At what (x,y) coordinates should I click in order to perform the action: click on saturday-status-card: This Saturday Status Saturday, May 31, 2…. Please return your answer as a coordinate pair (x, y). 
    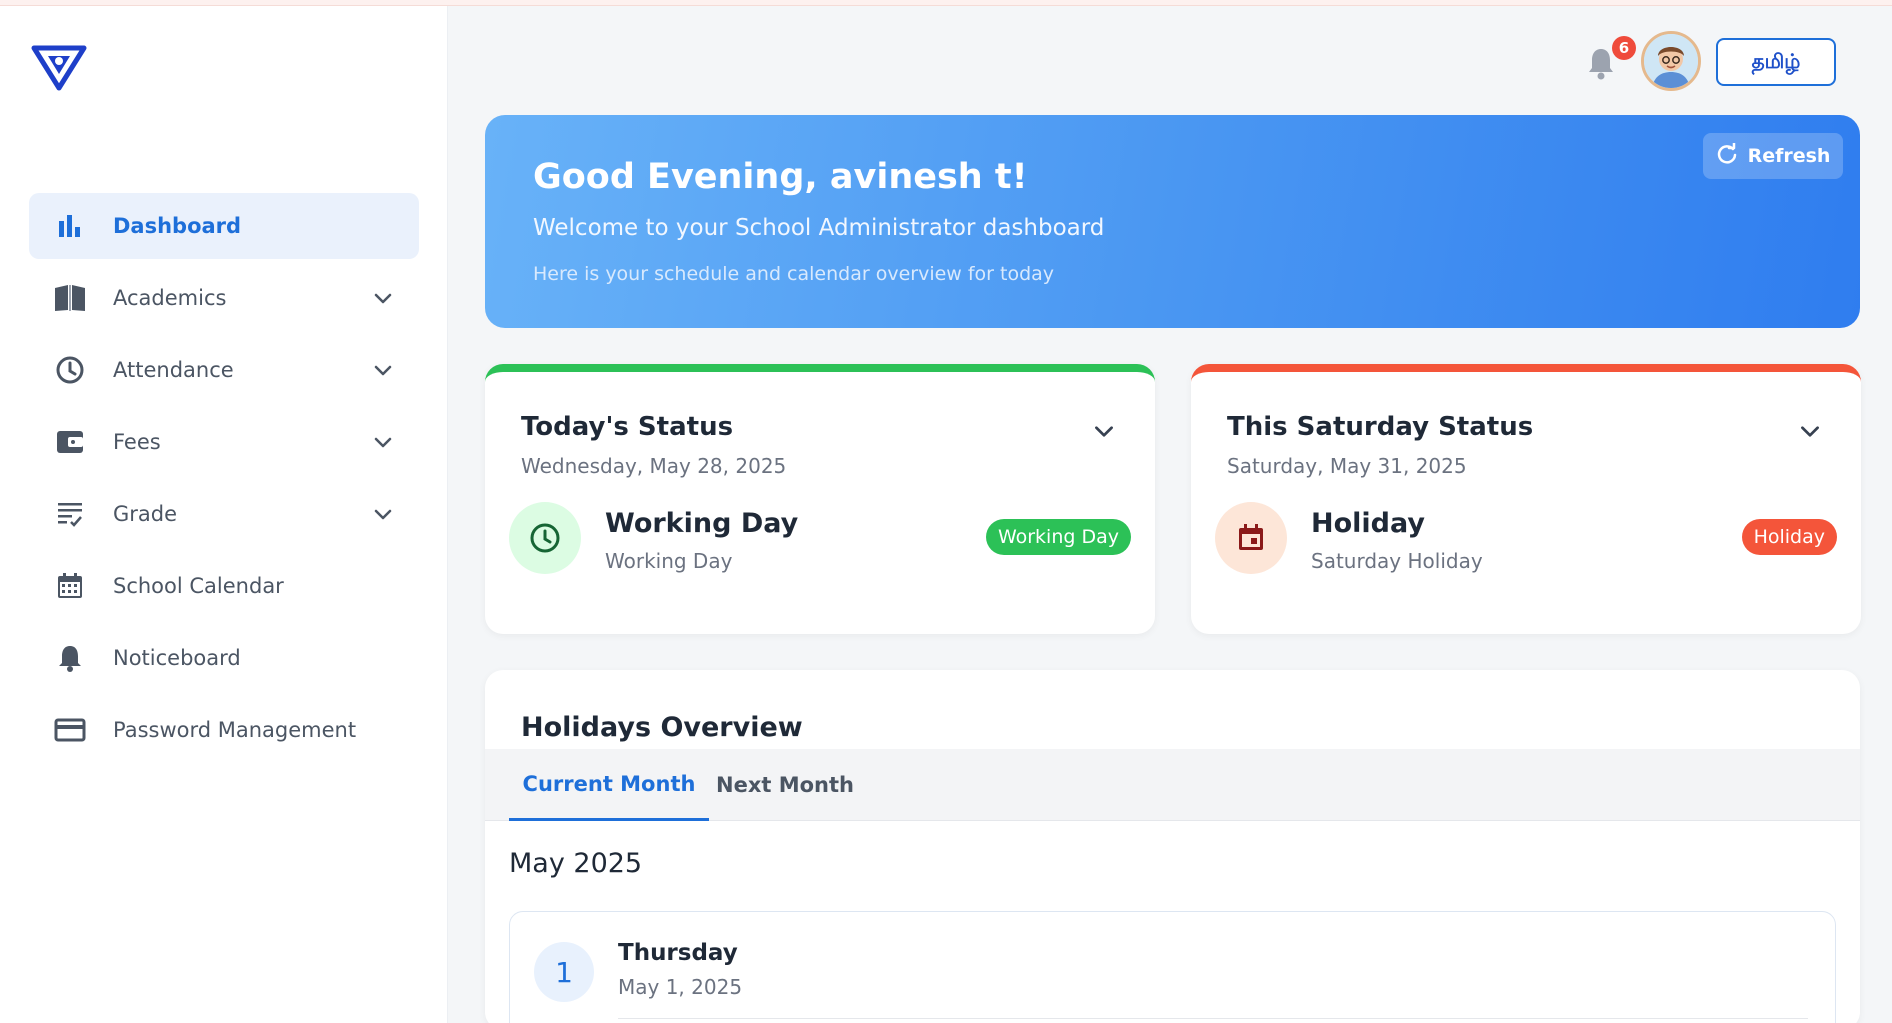
    Looking at the image, I should click on (1526, 499).